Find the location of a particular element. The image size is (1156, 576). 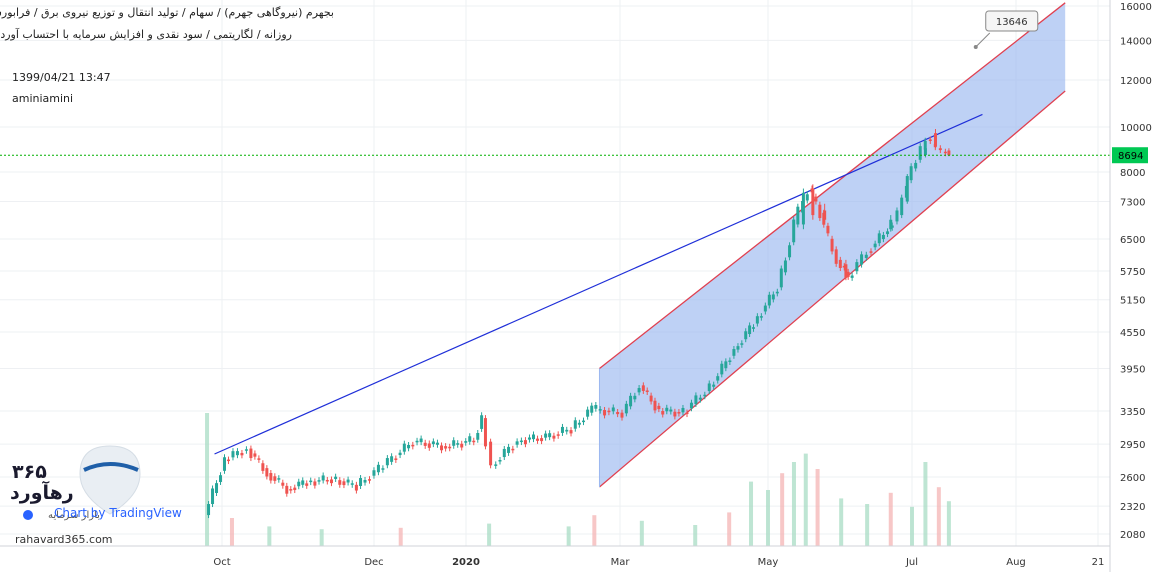

target-anchor-point is located at coordinates (975, 46).